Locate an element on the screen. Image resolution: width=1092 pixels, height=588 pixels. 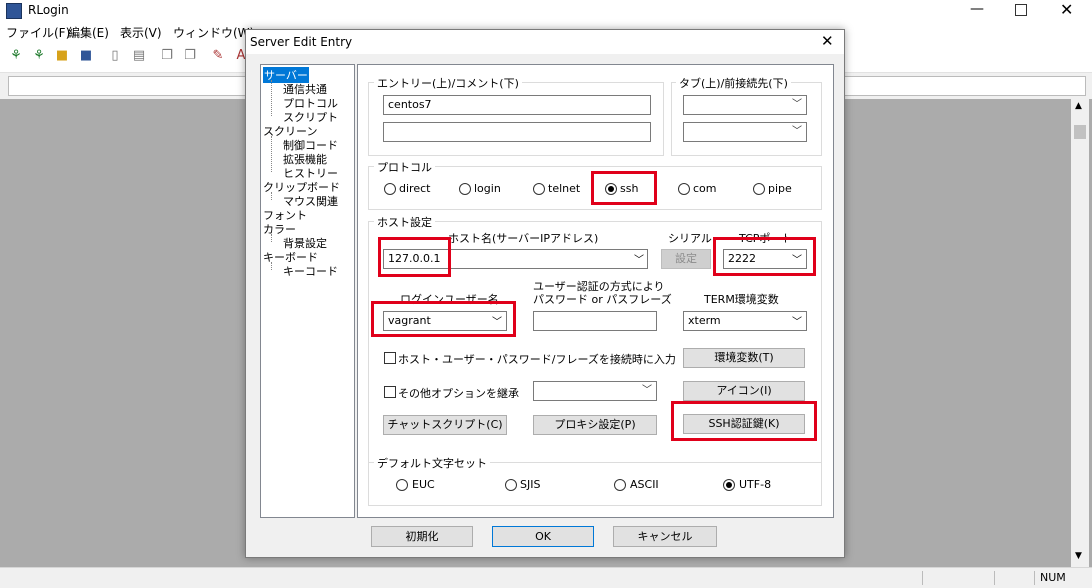
address-input is located at coordinates (127, 86).